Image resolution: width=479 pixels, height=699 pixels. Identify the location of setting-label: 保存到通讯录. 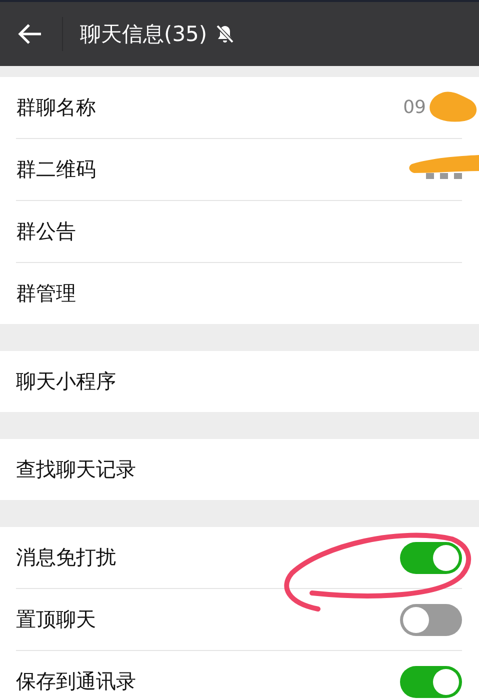
(76, 681).